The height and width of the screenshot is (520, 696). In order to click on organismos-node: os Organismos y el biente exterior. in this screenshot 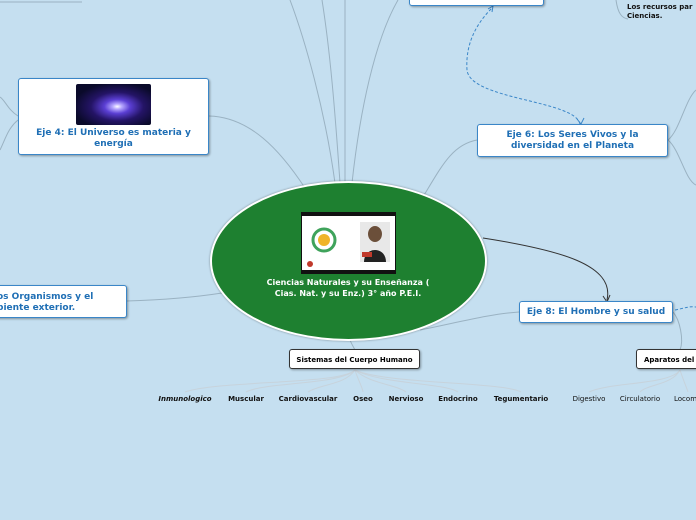, I will do `click(63, 301)`.